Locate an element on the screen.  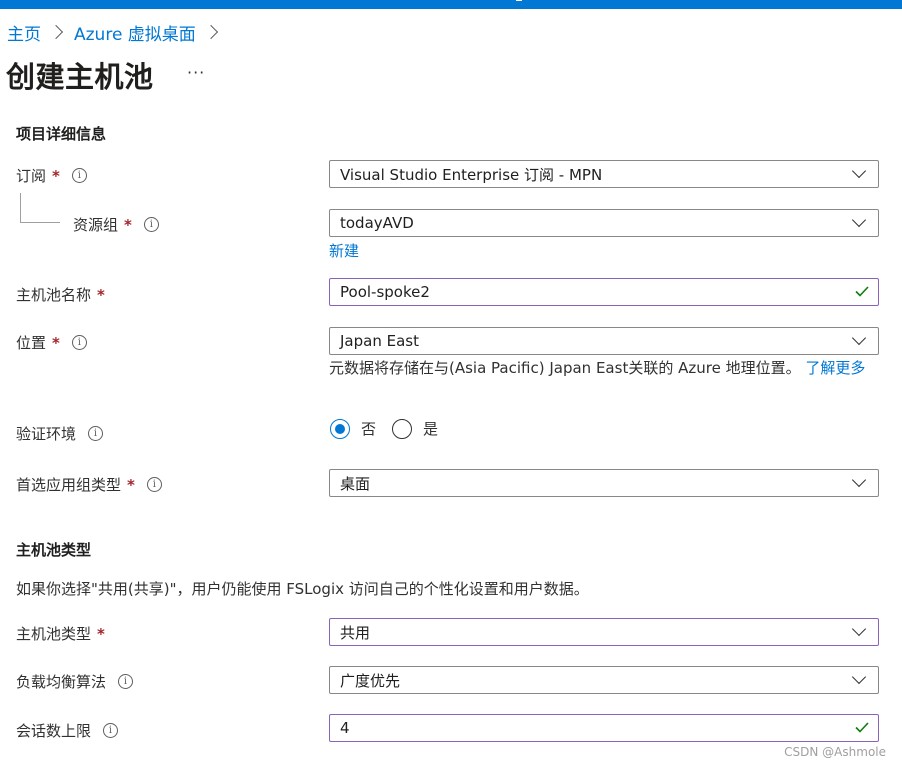
host-pool-name-label: 主机池名称 * is located at coordinates (60, 294).